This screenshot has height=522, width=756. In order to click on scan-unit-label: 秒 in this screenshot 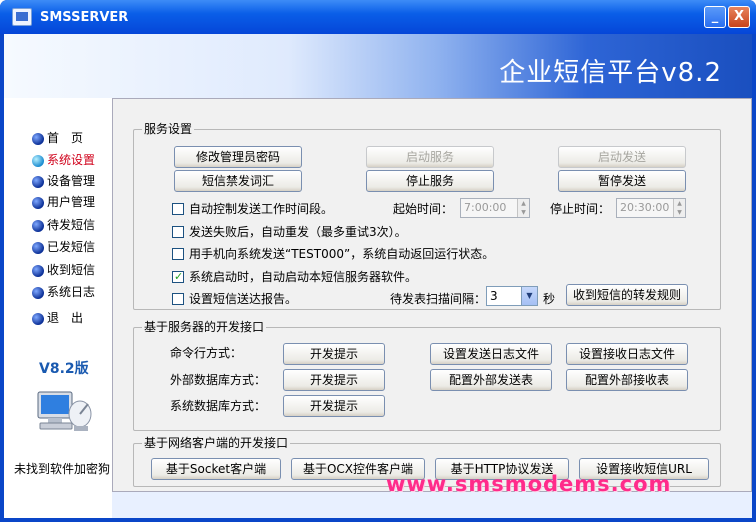, I will do `click(549, 299)`.